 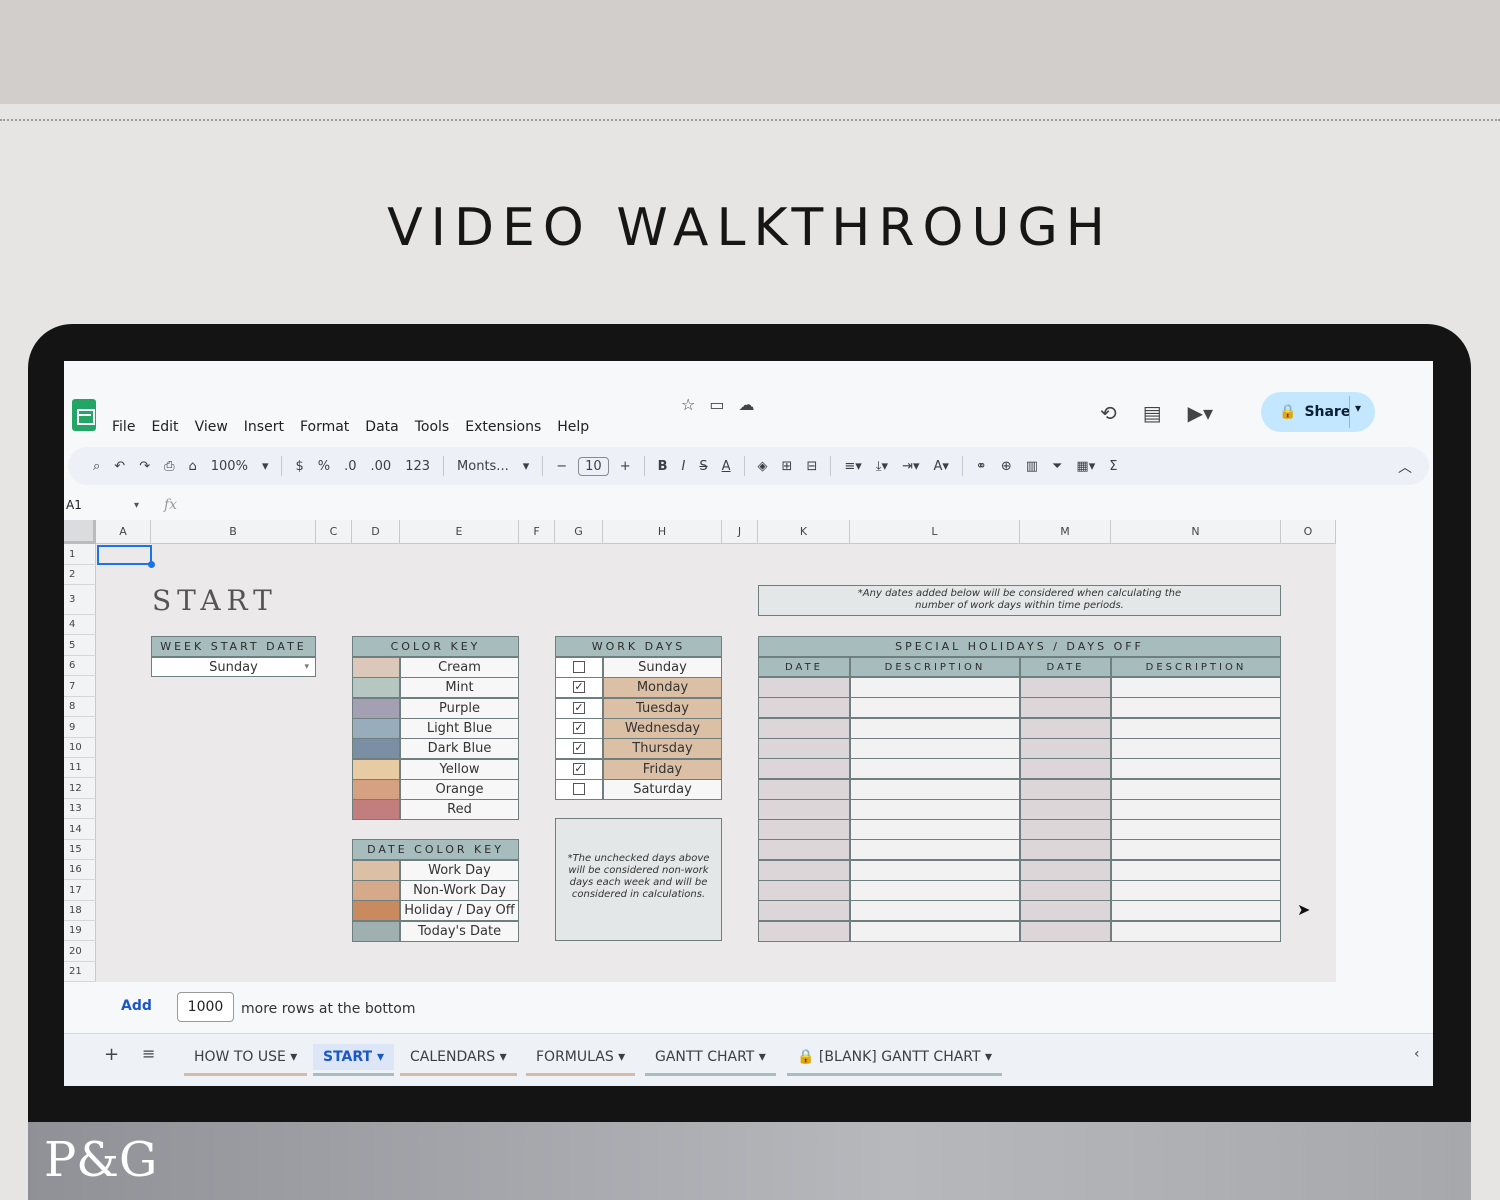 I want to click on bold-icon: B, so click(x=663, y=466).